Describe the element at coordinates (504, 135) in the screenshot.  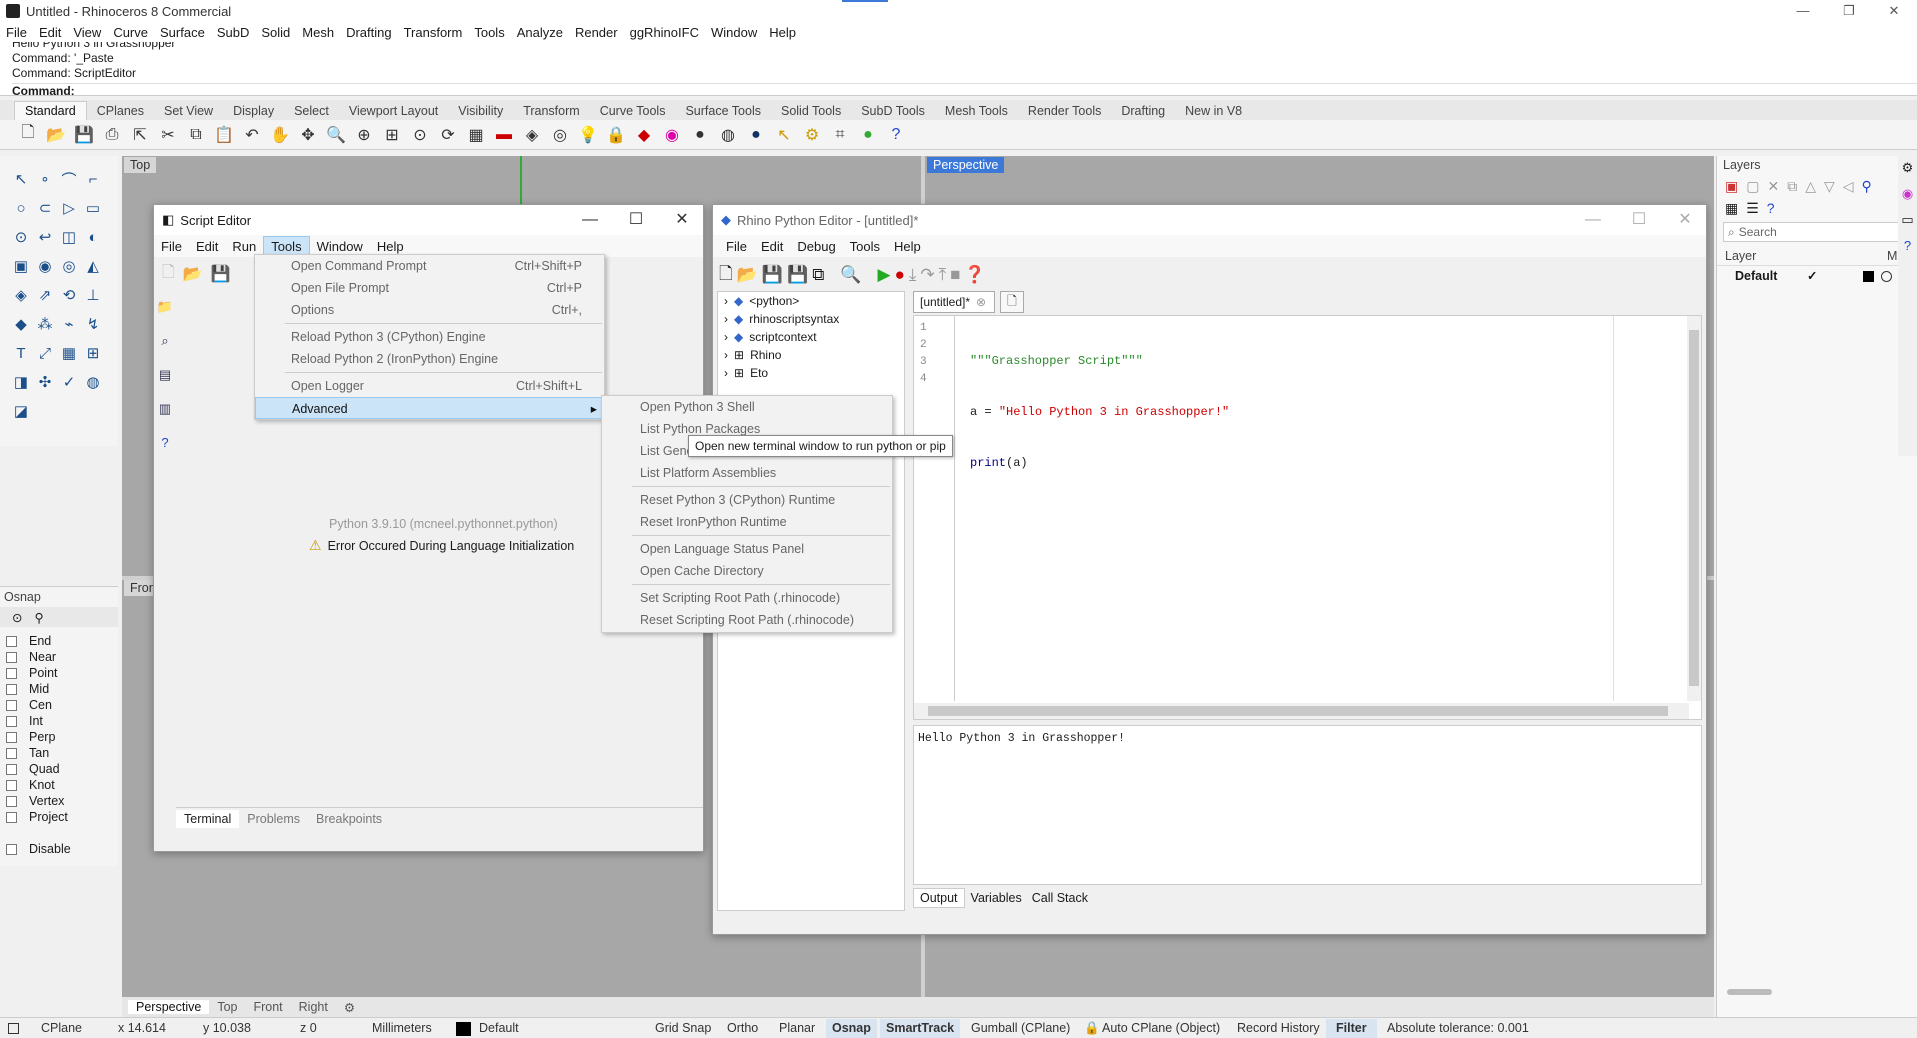
I see `car-icon: ▬` at that location.